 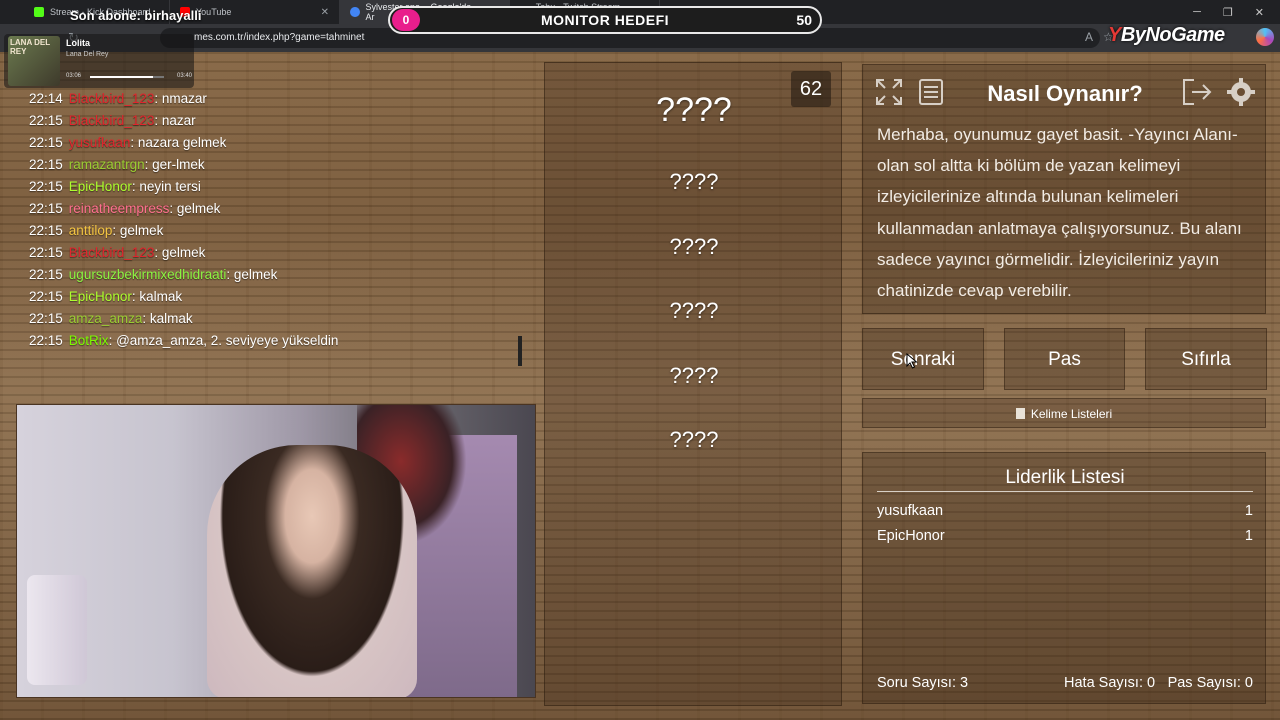 I want to click on google-icon, so click(x=355, y=12).